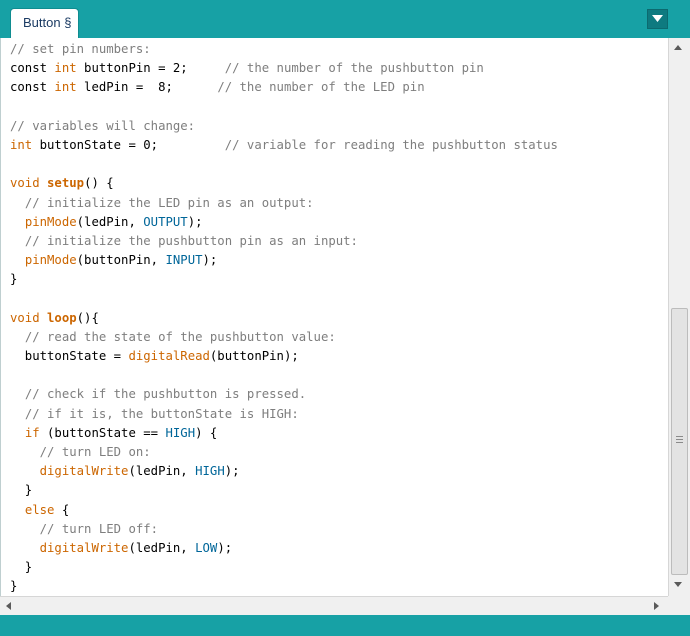 Image resolution: width=690 pixels, height=636 pixels. Describe the element at coordinates (169, 356) in the screenshot. I see `code-token: digitalRead` at that location.